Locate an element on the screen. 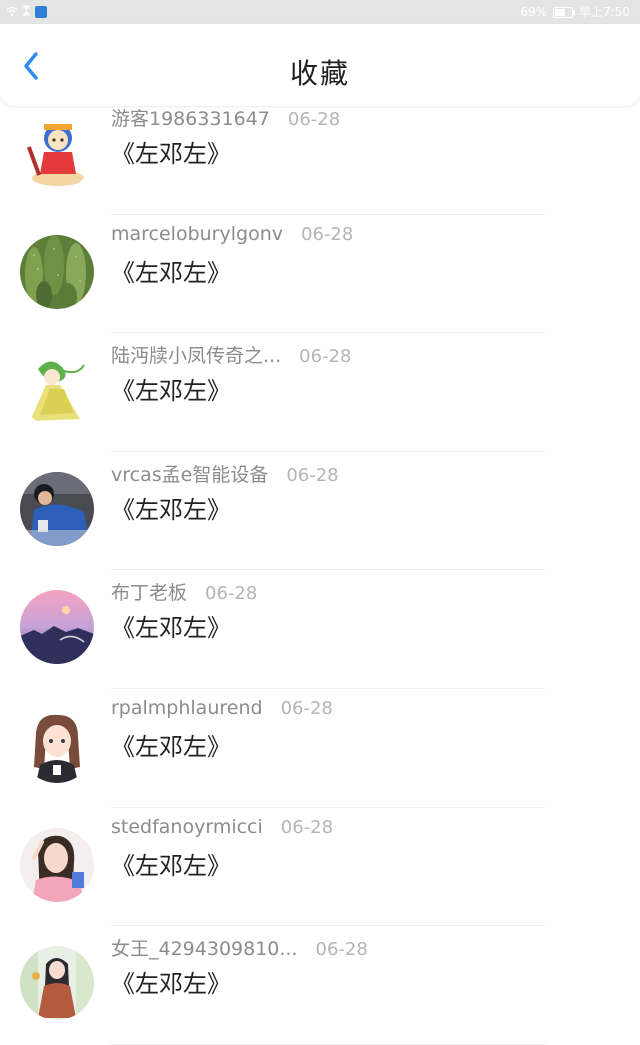 This screenshot has height=1045, width=640. hourglass-icon is located at coordinates (26, 12).